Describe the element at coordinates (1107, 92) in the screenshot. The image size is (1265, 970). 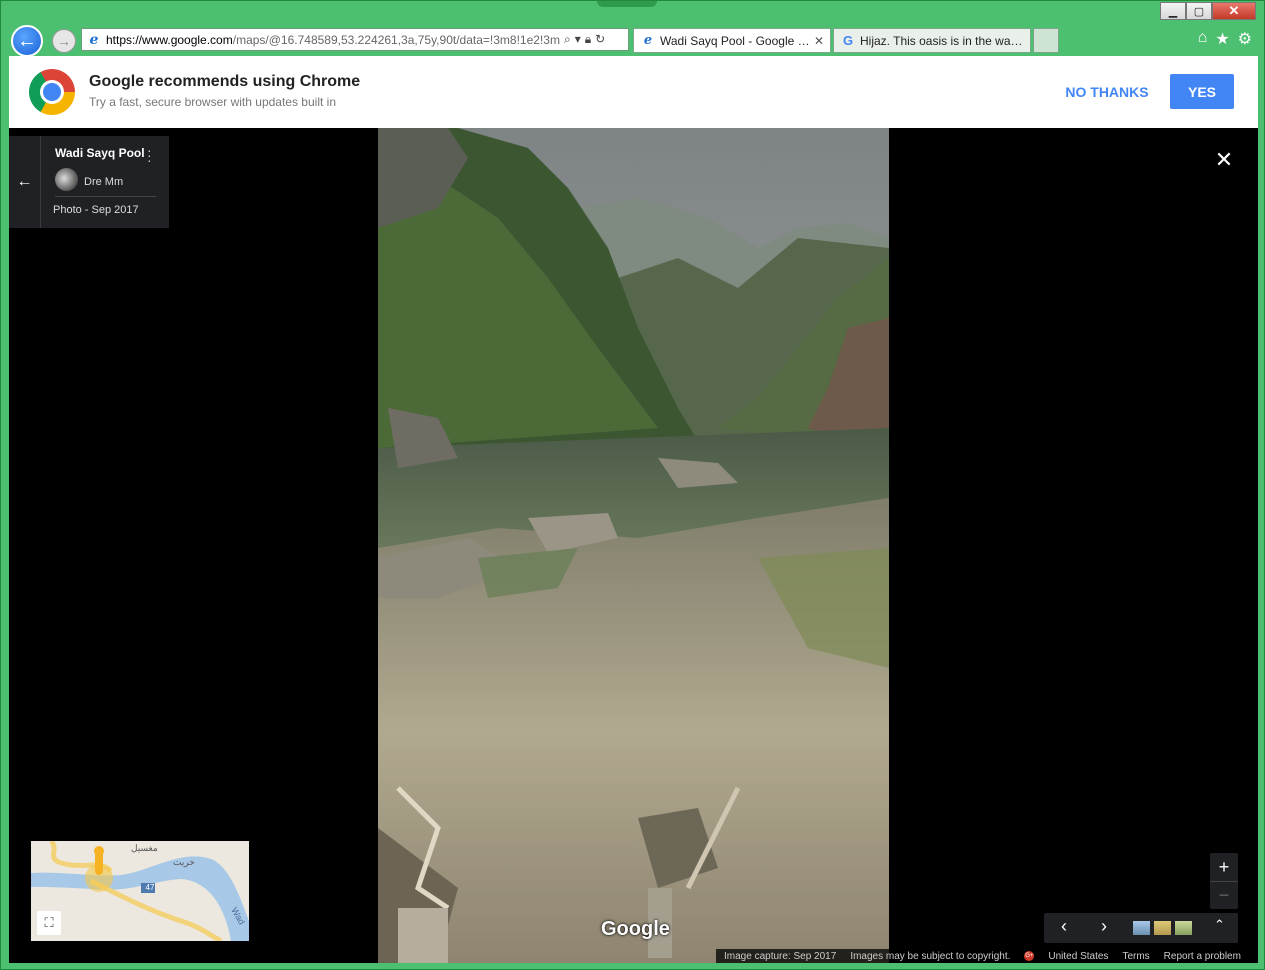
I see `no-thanks-button: NO THANKS` at that location.